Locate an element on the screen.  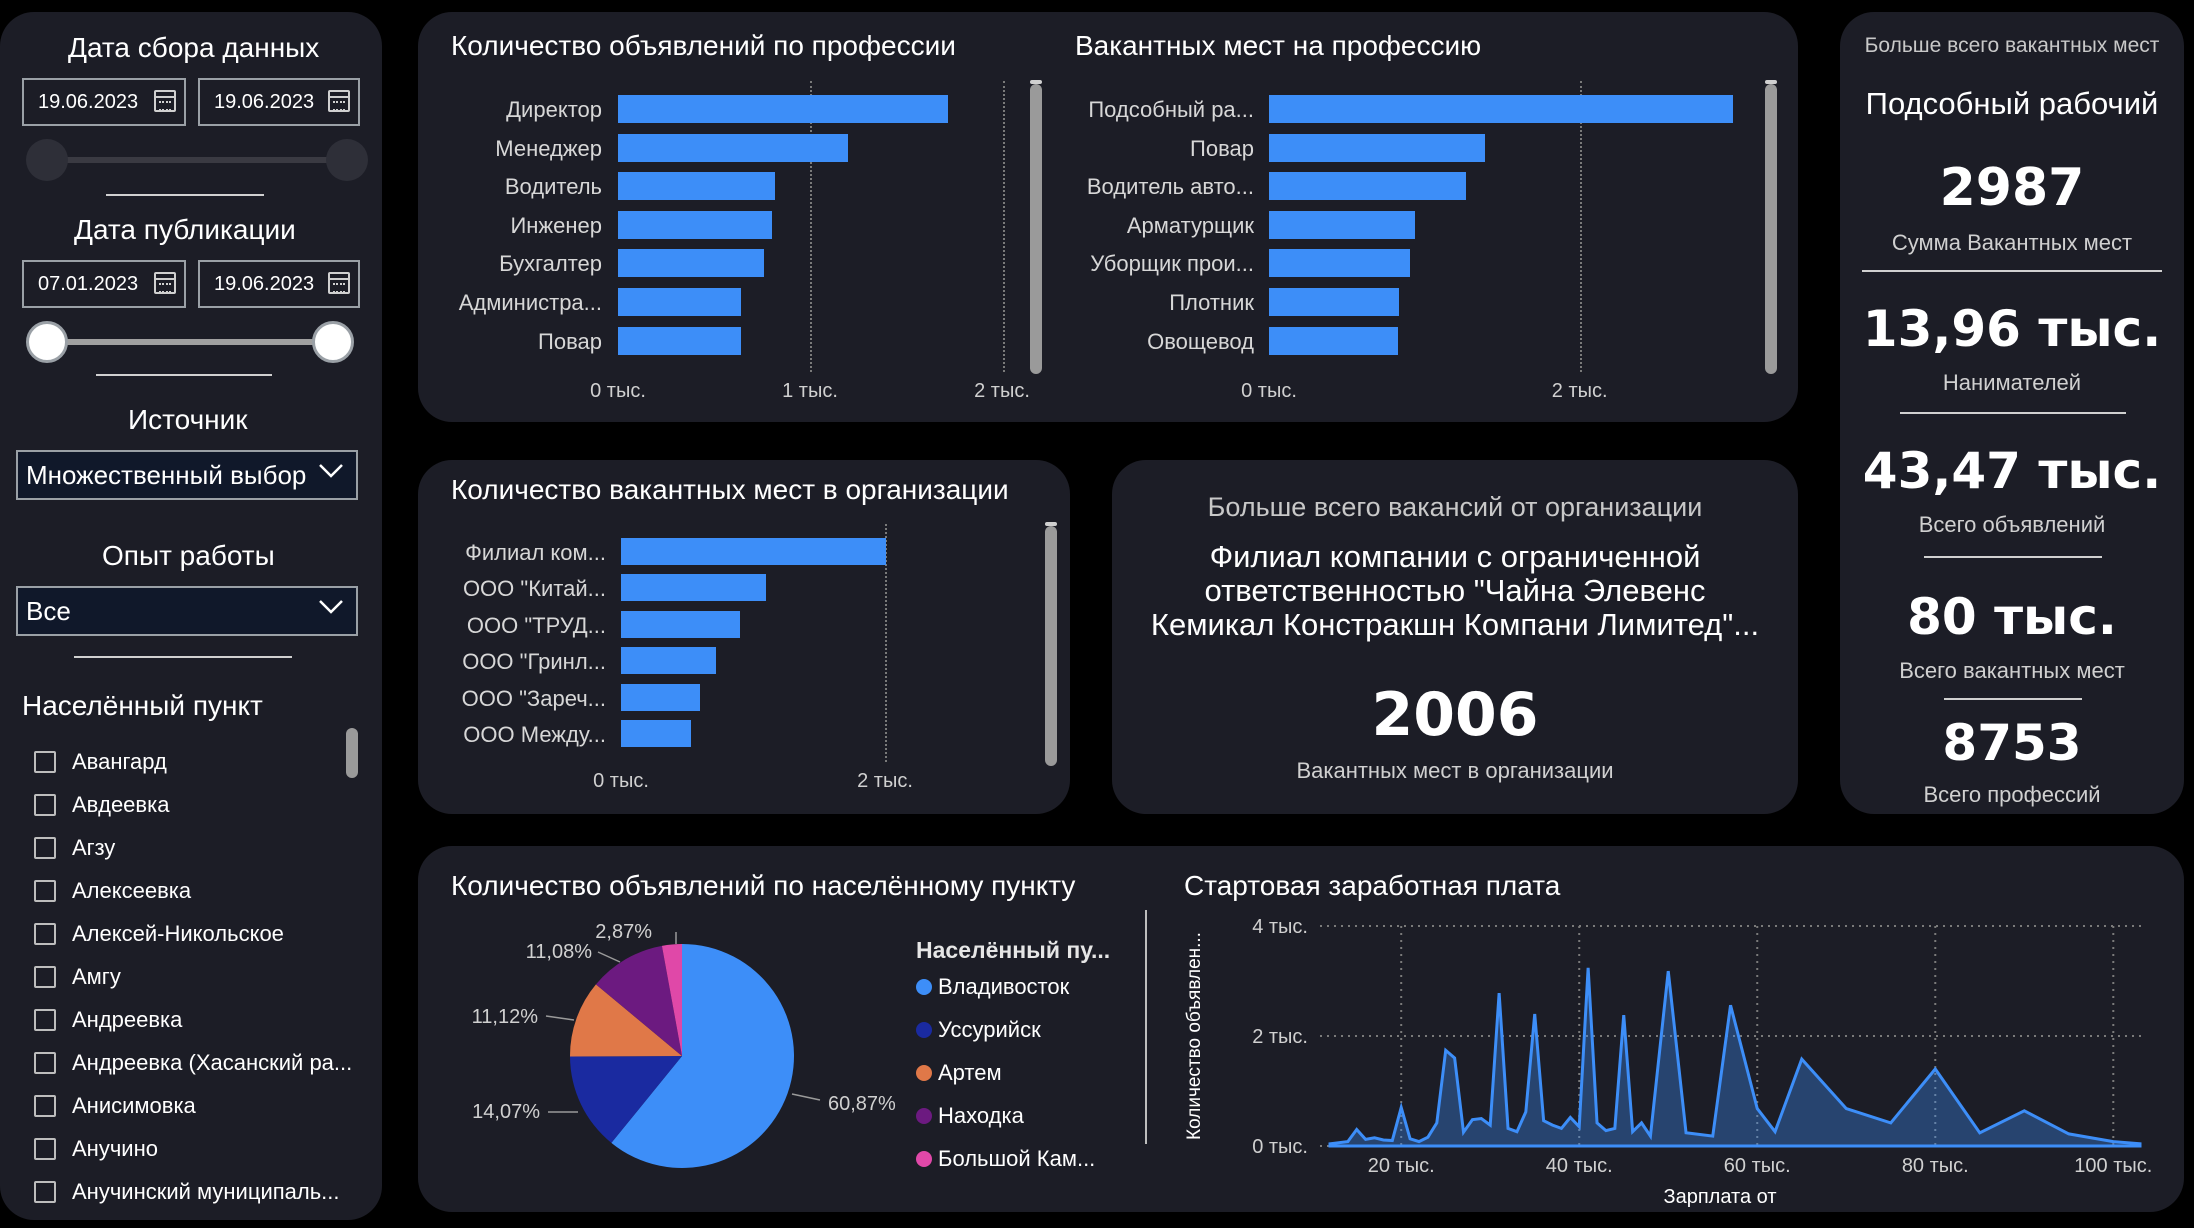
pub-date-slider-end-handle is located at coordinates (333, 342).